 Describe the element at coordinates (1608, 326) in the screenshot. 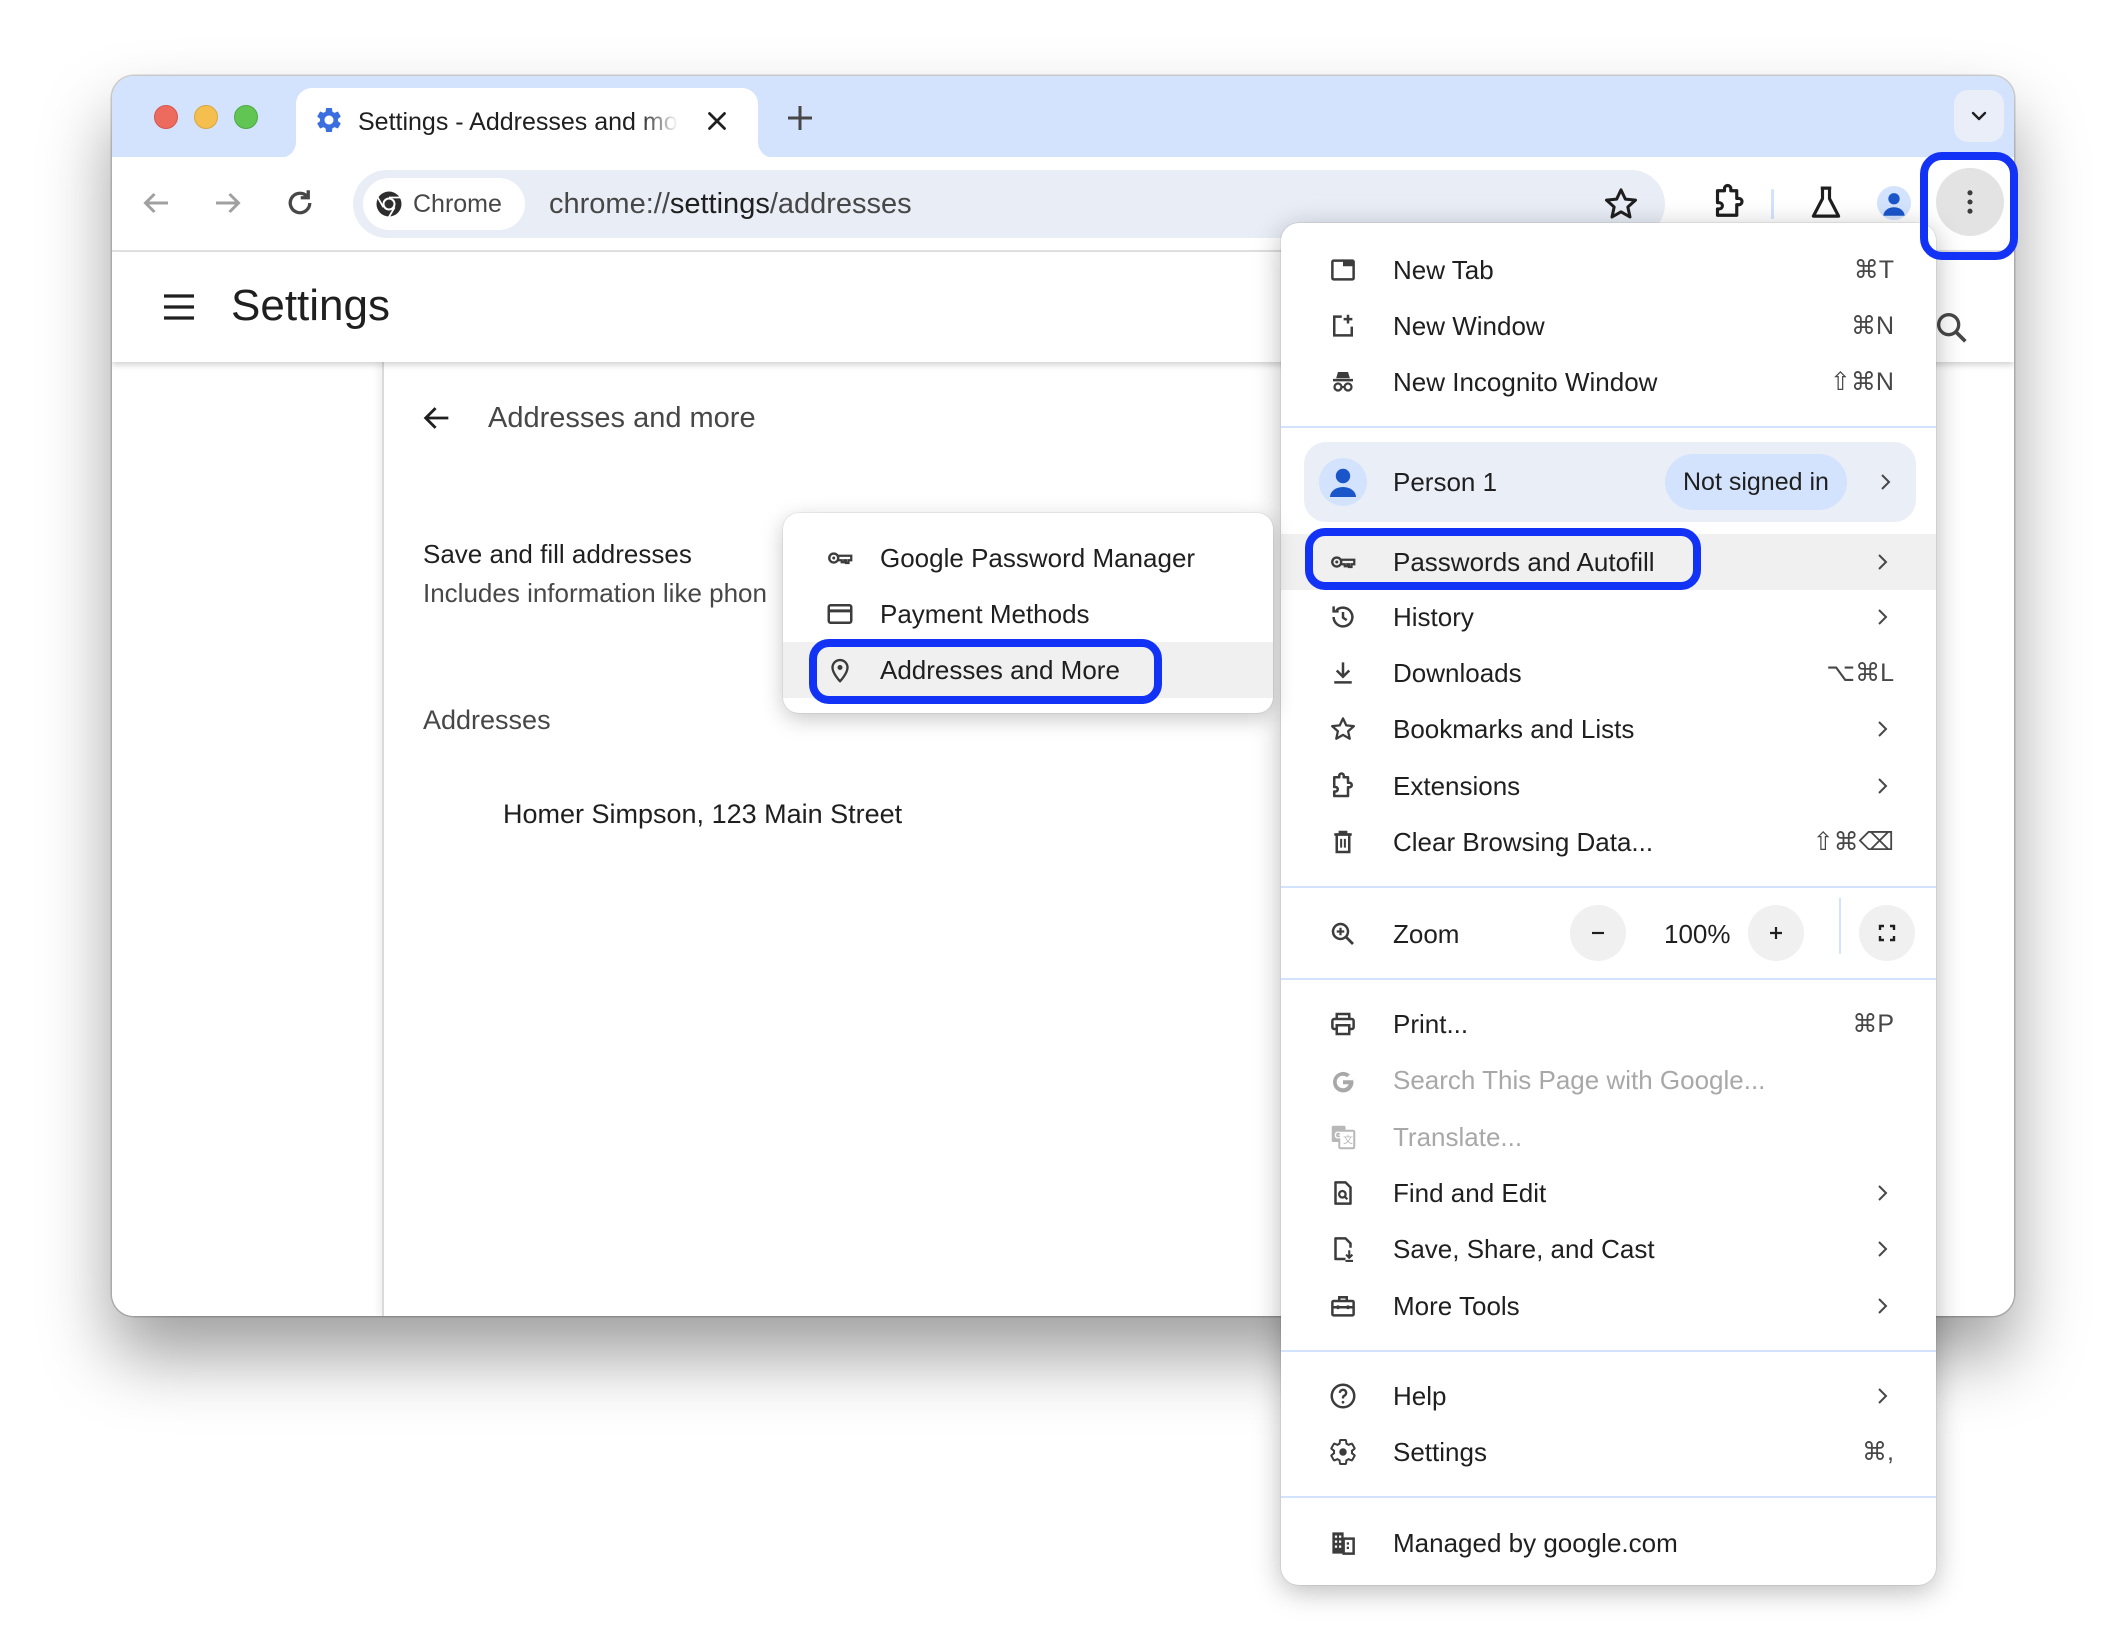

I see `menu-item-new-window: New Window ⌘N` at that location.